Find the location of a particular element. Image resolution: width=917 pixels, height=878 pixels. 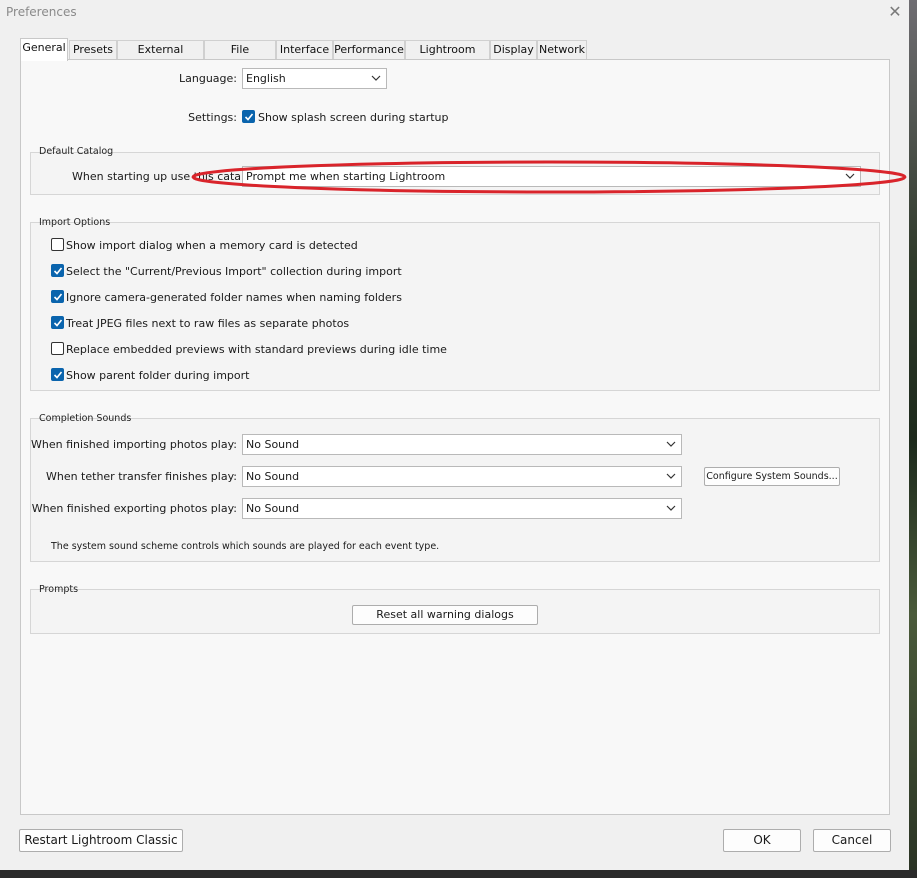

tab-network: Network is located at coordinates (562, 50).